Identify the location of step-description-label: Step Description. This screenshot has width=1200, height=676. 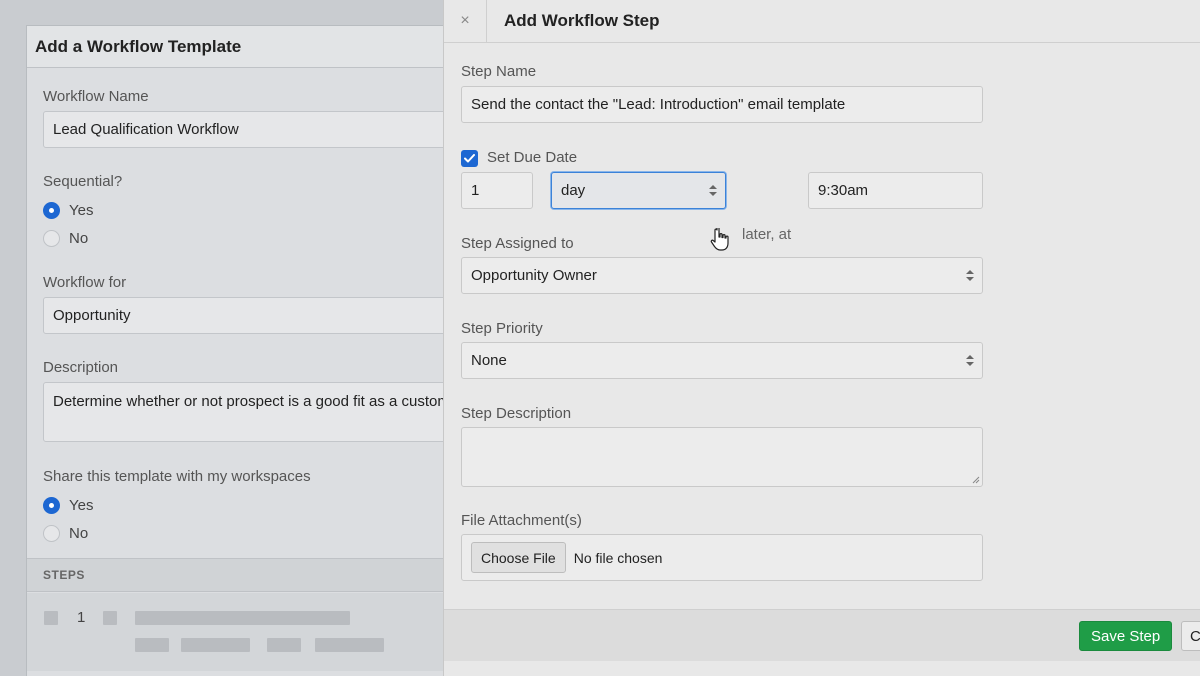
(516, 413).